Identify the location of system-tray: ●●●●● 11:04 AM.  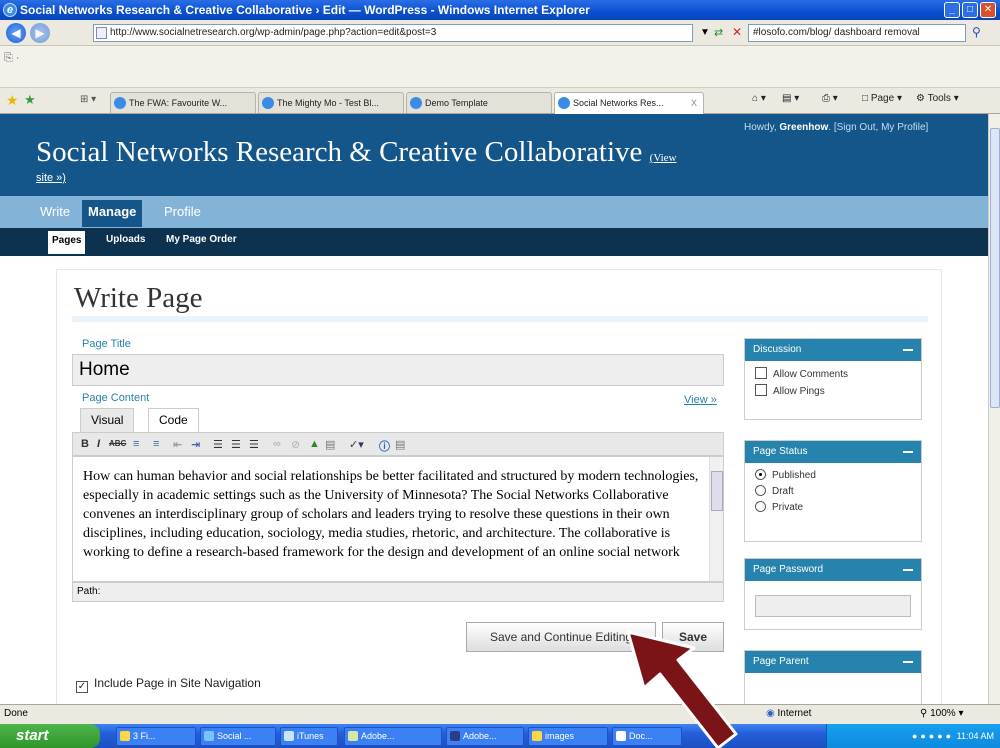
(913, 736).